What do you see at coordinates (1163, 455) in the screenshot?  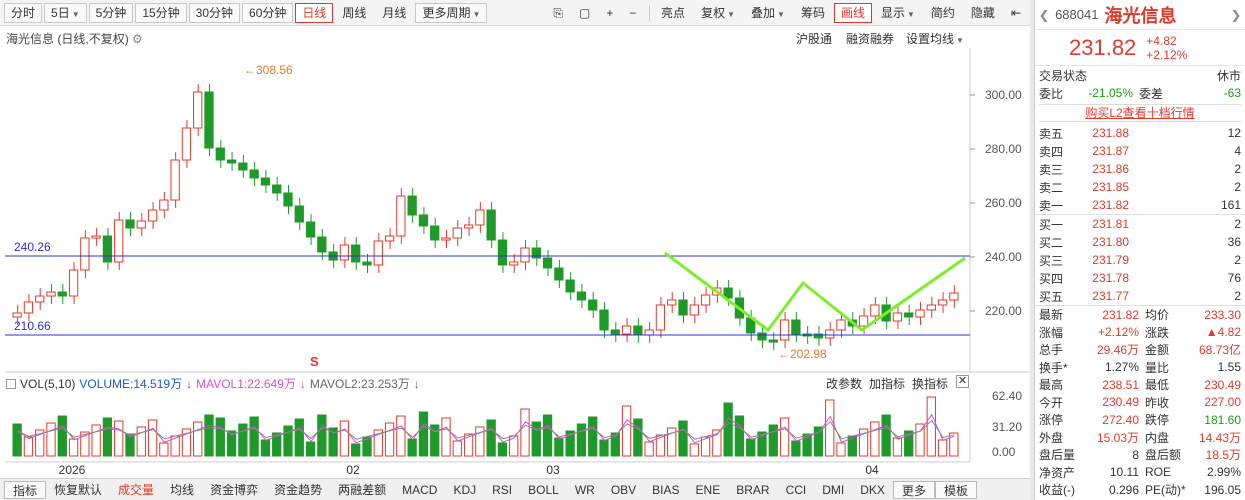 I see `stat-label: 盘后额` at bounding box center [1163, 455].